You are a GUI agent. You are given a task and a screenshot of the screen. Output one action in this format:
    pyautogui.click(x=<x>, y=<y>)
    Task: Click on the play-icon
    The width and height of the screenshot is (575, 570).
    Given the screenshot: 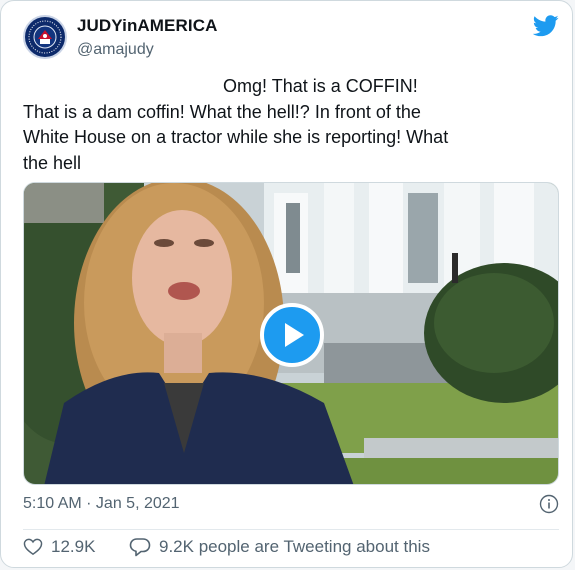 What is the action you would take?
    pyautogui.click(x=294, y=335)
    